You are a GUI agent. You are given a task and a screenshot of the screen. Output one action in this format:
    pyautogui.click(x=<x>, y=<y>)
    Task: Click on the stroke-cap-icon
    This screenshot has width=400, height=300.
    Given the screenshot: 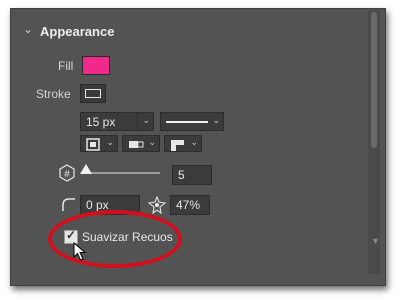 What is the action you would take?
    pyautogui.click(x=136, y=144)
    